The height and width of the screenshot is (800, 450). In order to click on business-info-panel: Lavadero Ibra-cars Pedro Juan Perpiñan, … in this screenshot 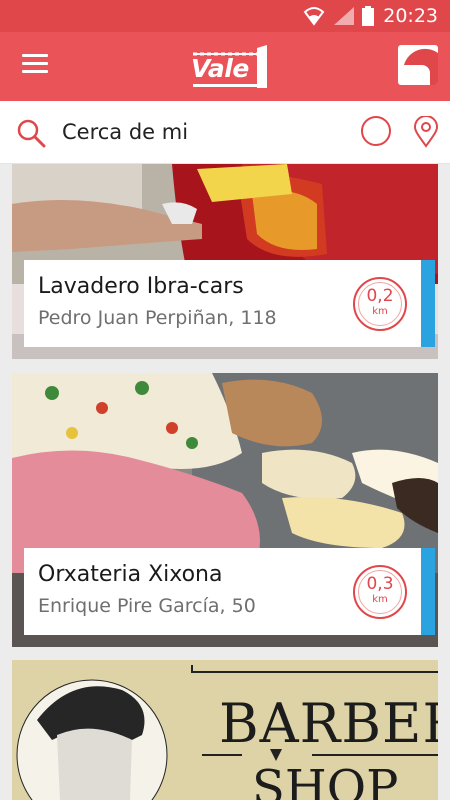, I will do `click(229, 303)`.